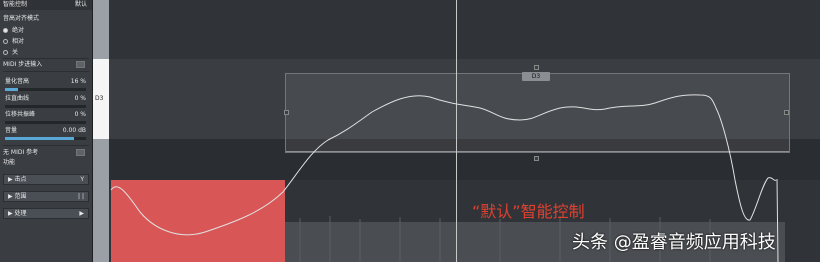  I want to click on resize-handle-bottom, so click(536, 158).